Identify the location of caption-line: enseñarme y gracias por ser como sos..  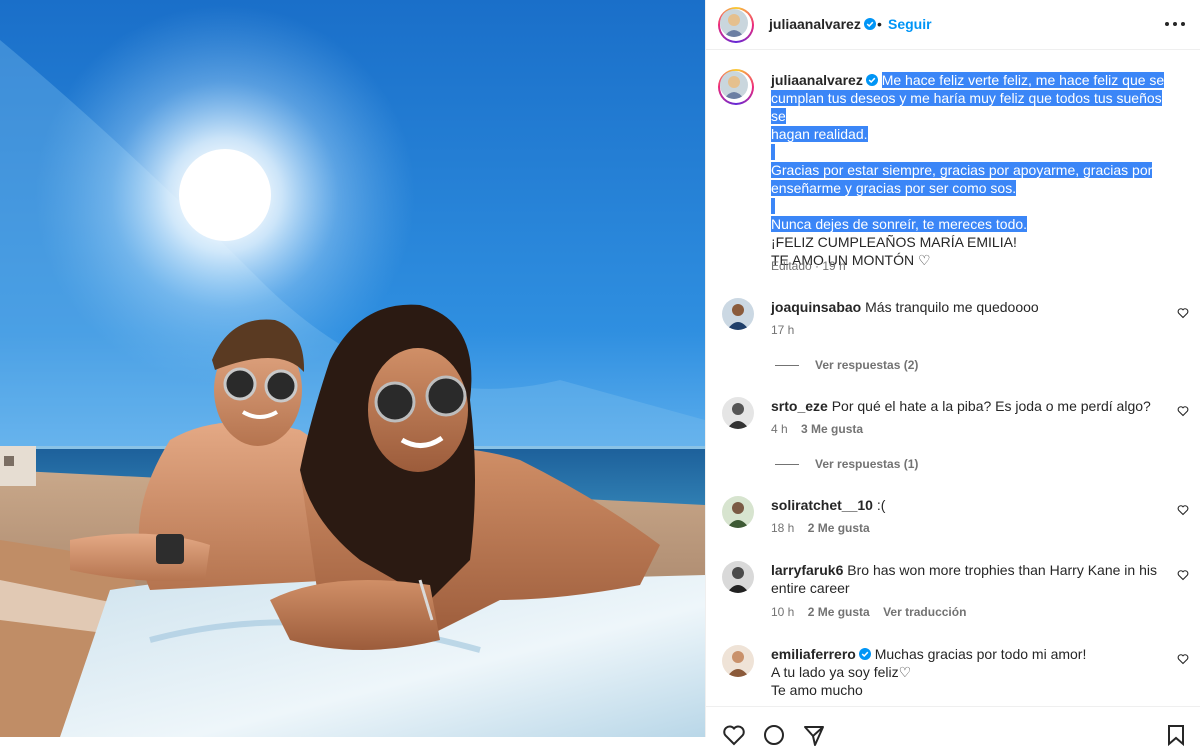
(894, 188).